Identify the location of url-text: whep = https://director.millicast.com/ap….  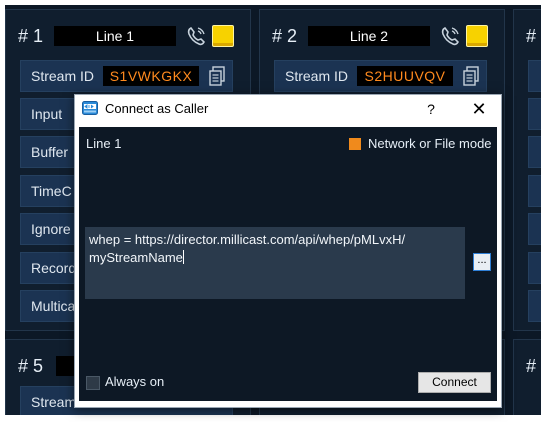
(247, 248).